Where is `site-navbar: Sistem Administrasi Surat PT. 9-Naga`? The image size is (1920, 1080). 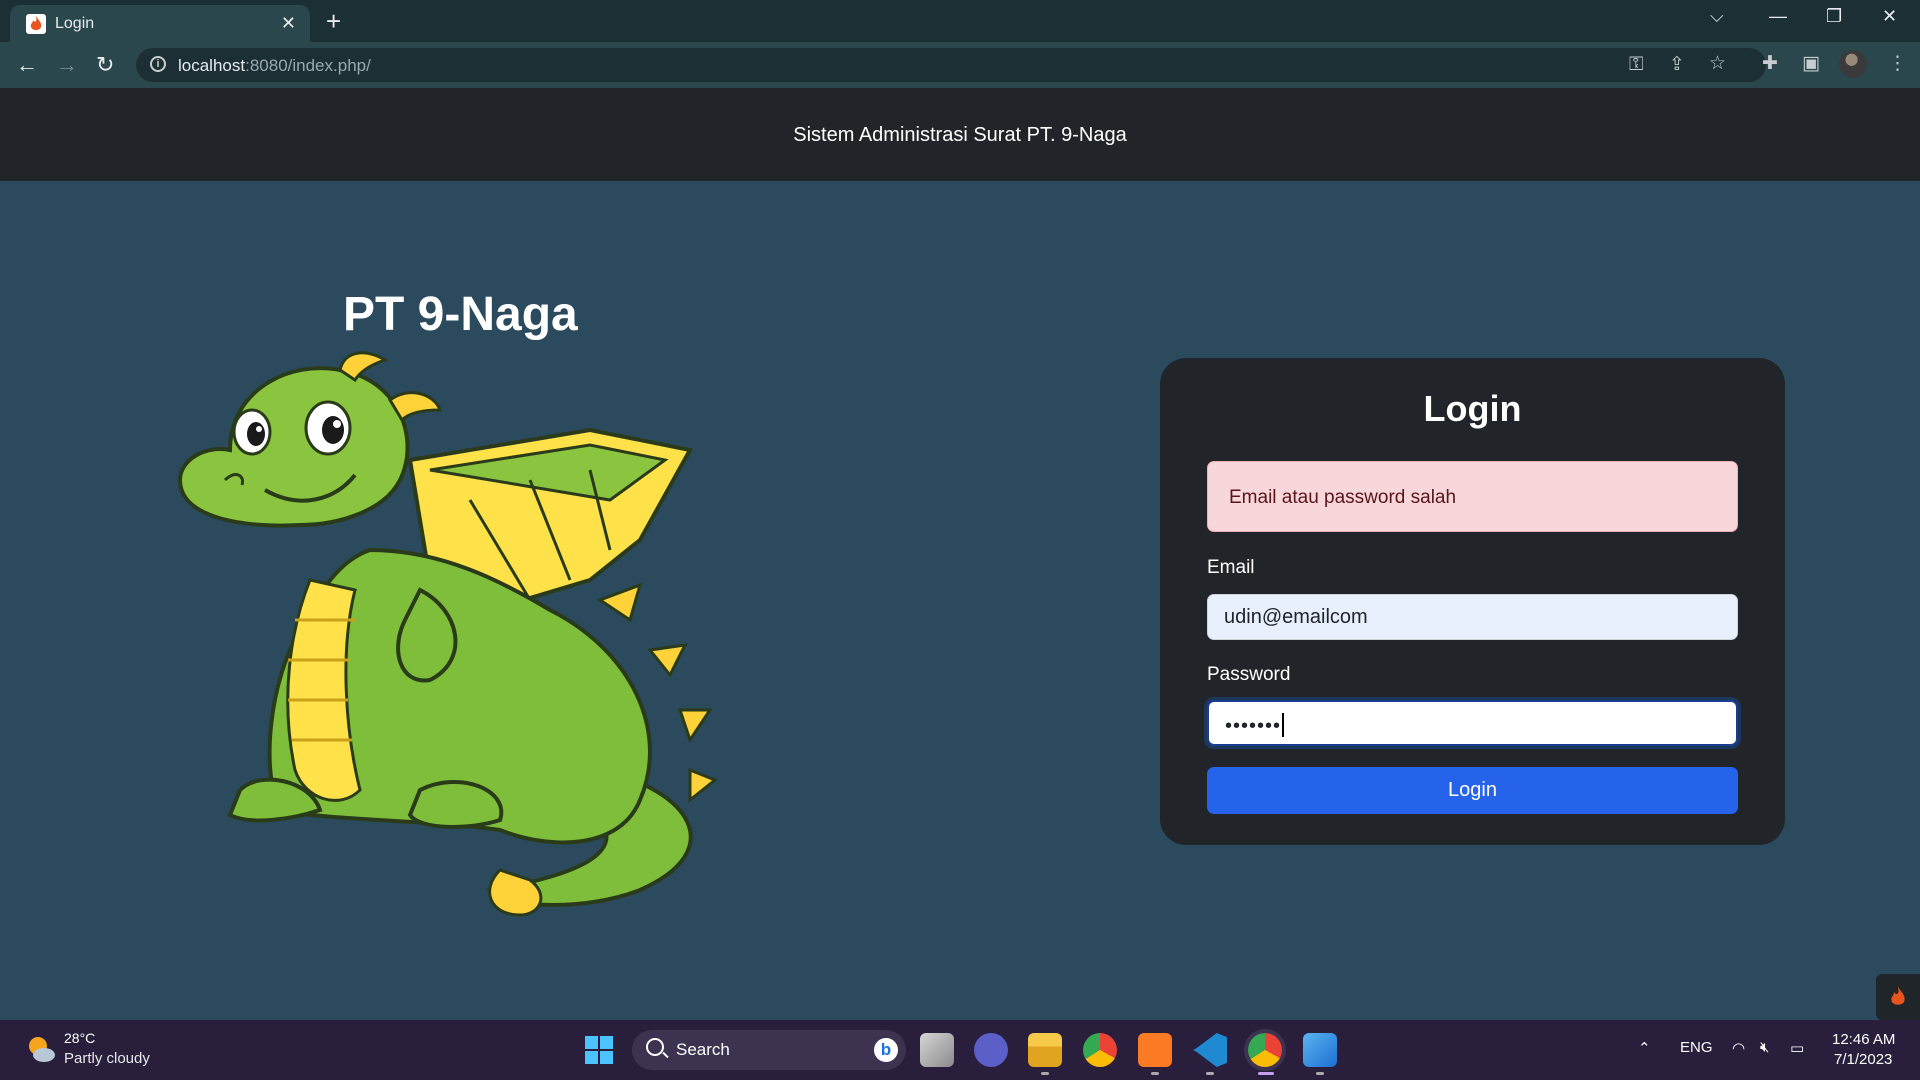
site-navbar: Sistem Administrasi Surat PT. 9-Naga is located at coordinates (960, 134).